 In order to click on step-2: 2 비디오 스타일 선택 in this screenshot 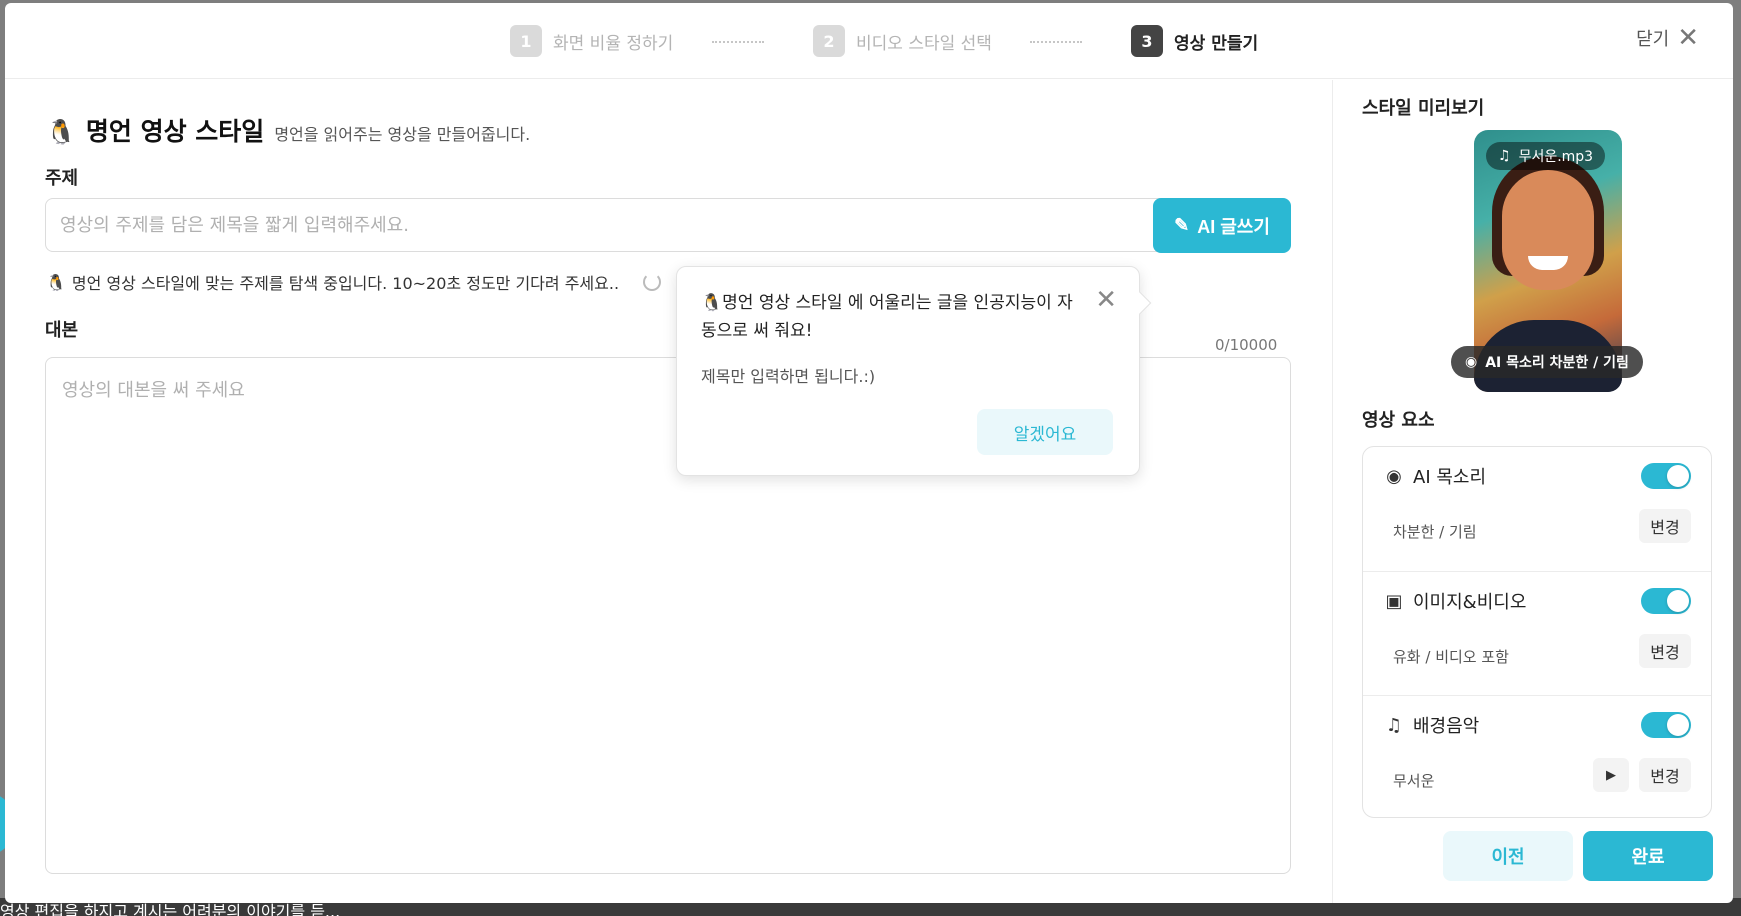, I will do `click(902, 41)`.